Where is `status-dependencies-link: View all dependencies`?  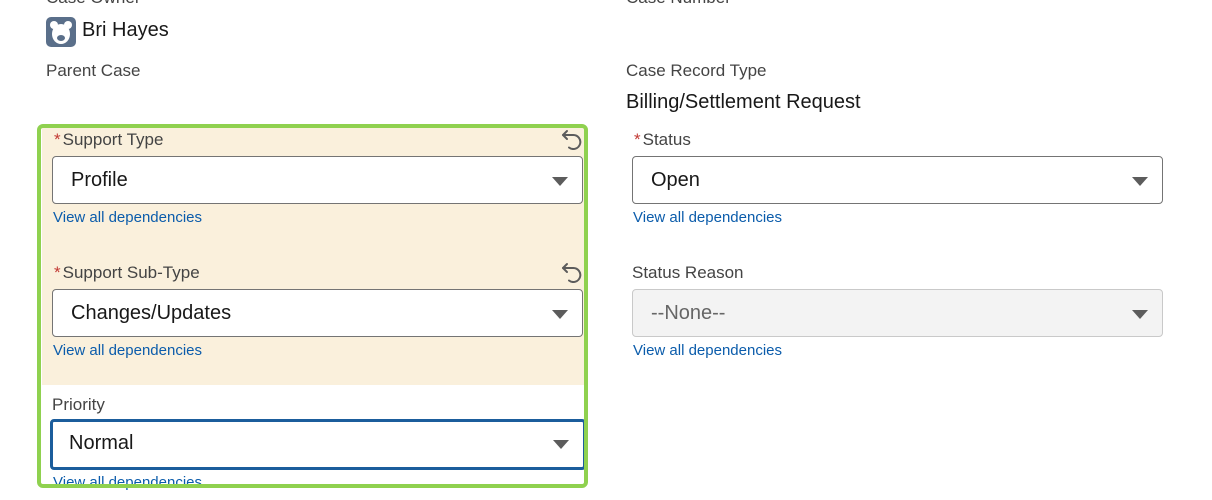
status-dependencies-link: View all dependencies is located at coordinates (707, 217).